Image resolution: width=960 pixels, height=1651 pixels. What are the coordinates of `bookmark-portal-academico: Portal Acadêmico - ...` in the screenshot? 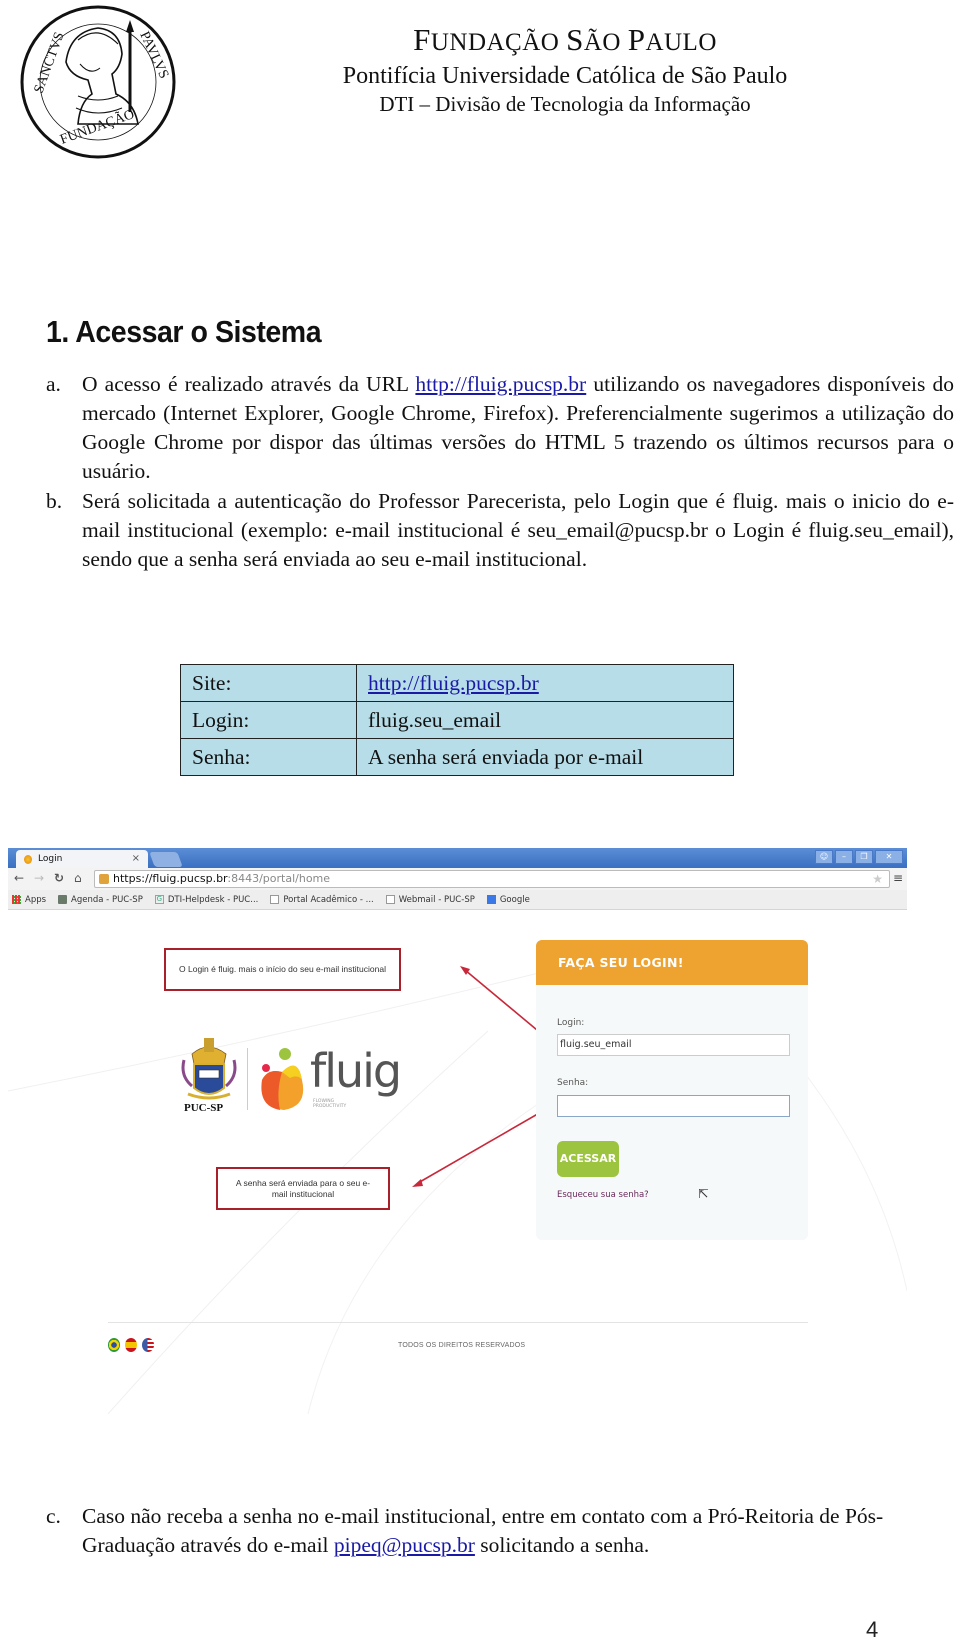 It's located at (322, 900).